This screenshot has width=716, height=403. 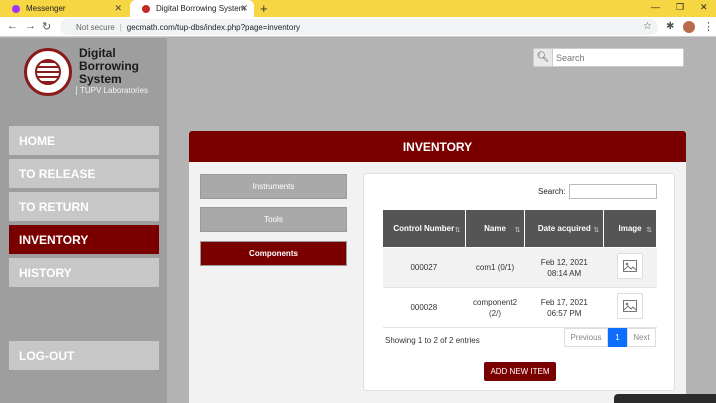 I want to click on sidebar-item-inventory: INVENTORY, so click(x=84, y=239).